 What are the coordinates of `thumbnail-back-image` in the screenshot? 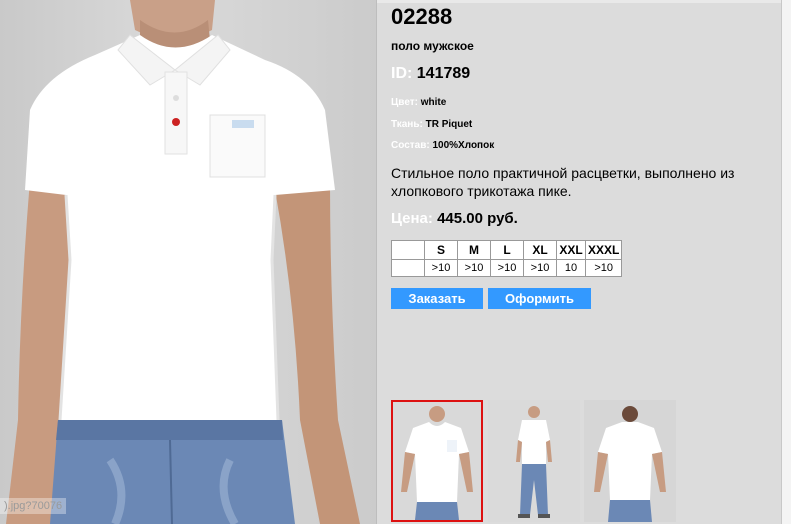 It's located at (630, 461).